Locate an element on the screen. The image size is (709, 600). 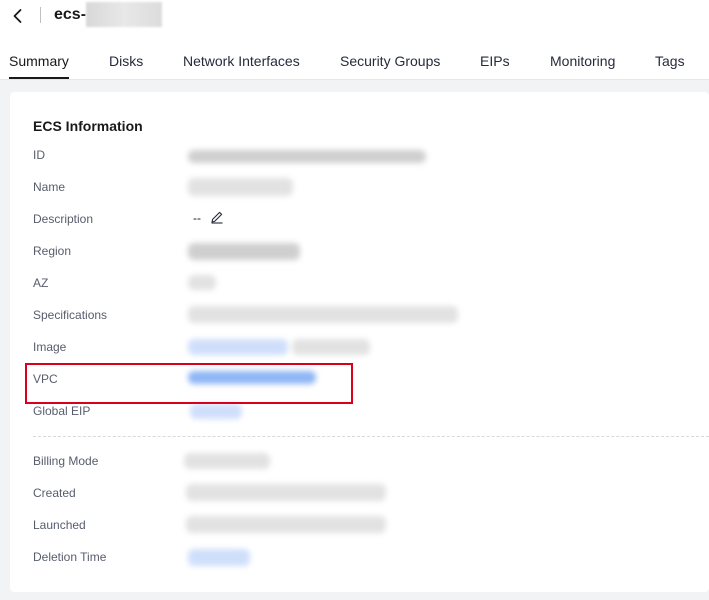
label-deletion-time: Deletion Time is located at coordinates (70, 557).